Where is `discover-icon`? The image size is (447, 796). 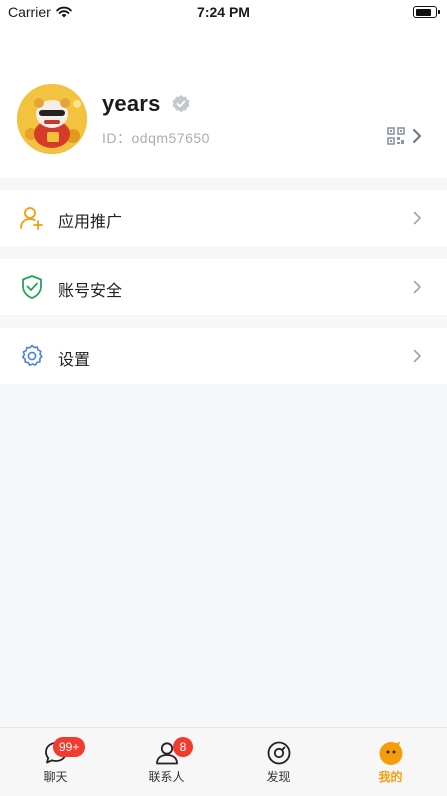
discover-icon is located at coordinates (278, 753).